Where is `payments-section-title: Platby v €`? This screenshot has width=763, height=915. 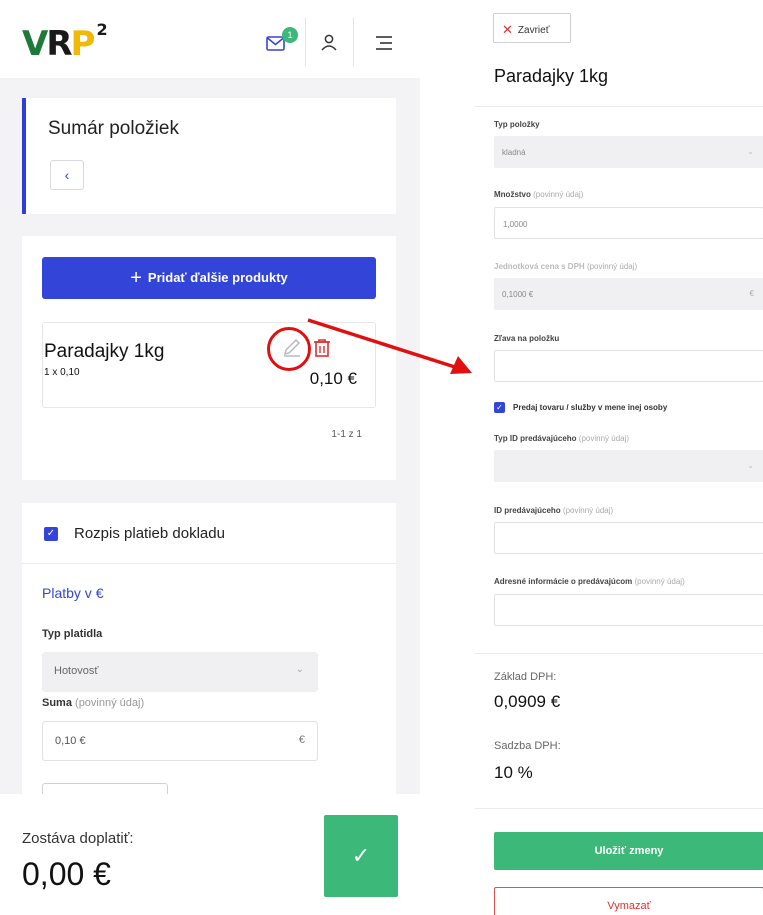
payments-section-title: Platby v € is located at coordinates (73, 593).